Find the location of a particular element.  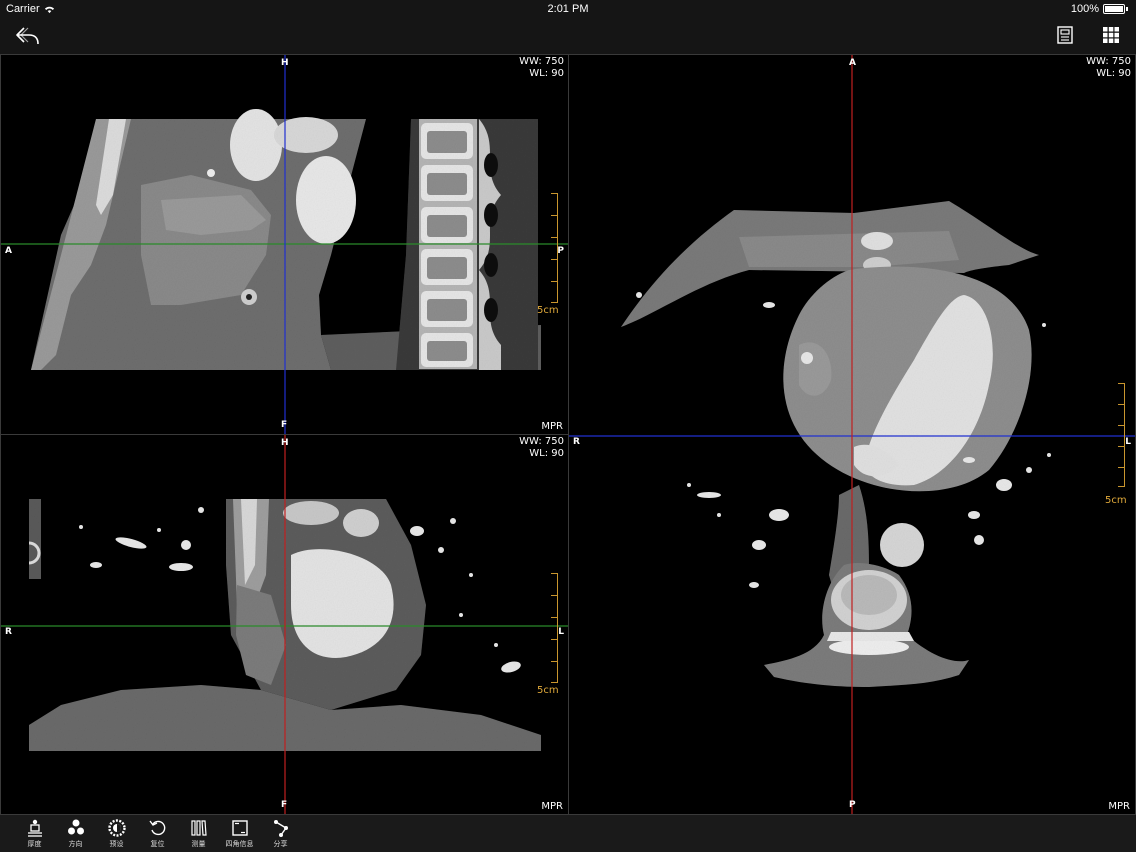

orientation-top: A is located at coordinates (852, 63).